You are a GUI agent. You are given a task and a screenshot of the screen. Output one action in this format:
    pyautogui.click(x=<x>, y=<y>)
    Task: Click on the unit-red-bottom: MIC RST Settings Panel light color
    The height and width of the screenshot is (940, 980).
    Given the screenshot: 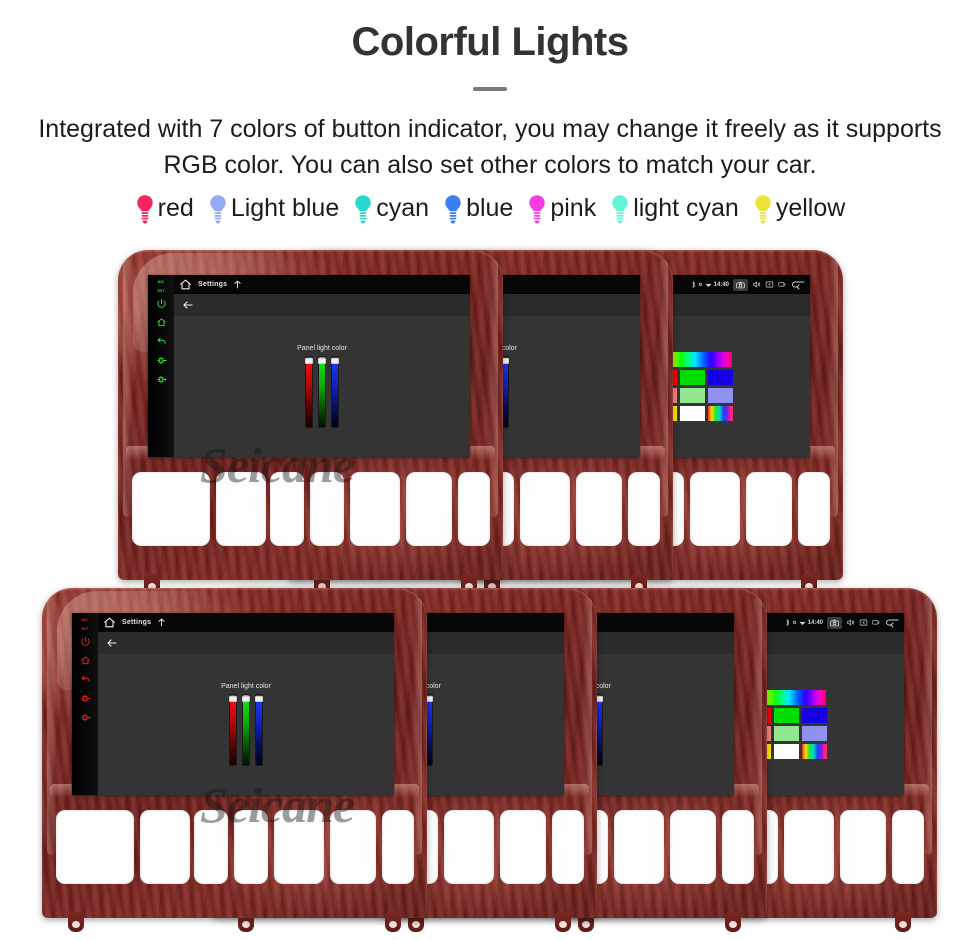 What is the action you would take?
    pyautogui.click(x=234, y=760)
    